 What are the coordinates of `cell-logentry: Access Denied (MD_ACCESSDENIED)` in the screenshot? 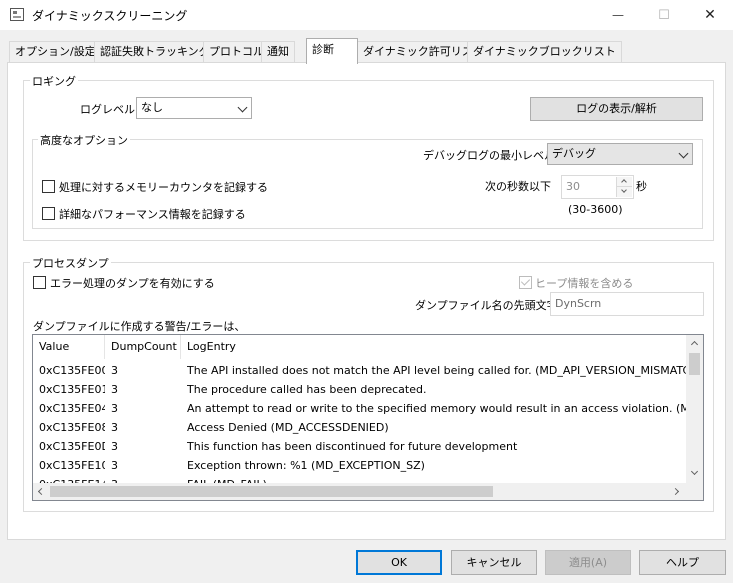 It's located at (288, 427).